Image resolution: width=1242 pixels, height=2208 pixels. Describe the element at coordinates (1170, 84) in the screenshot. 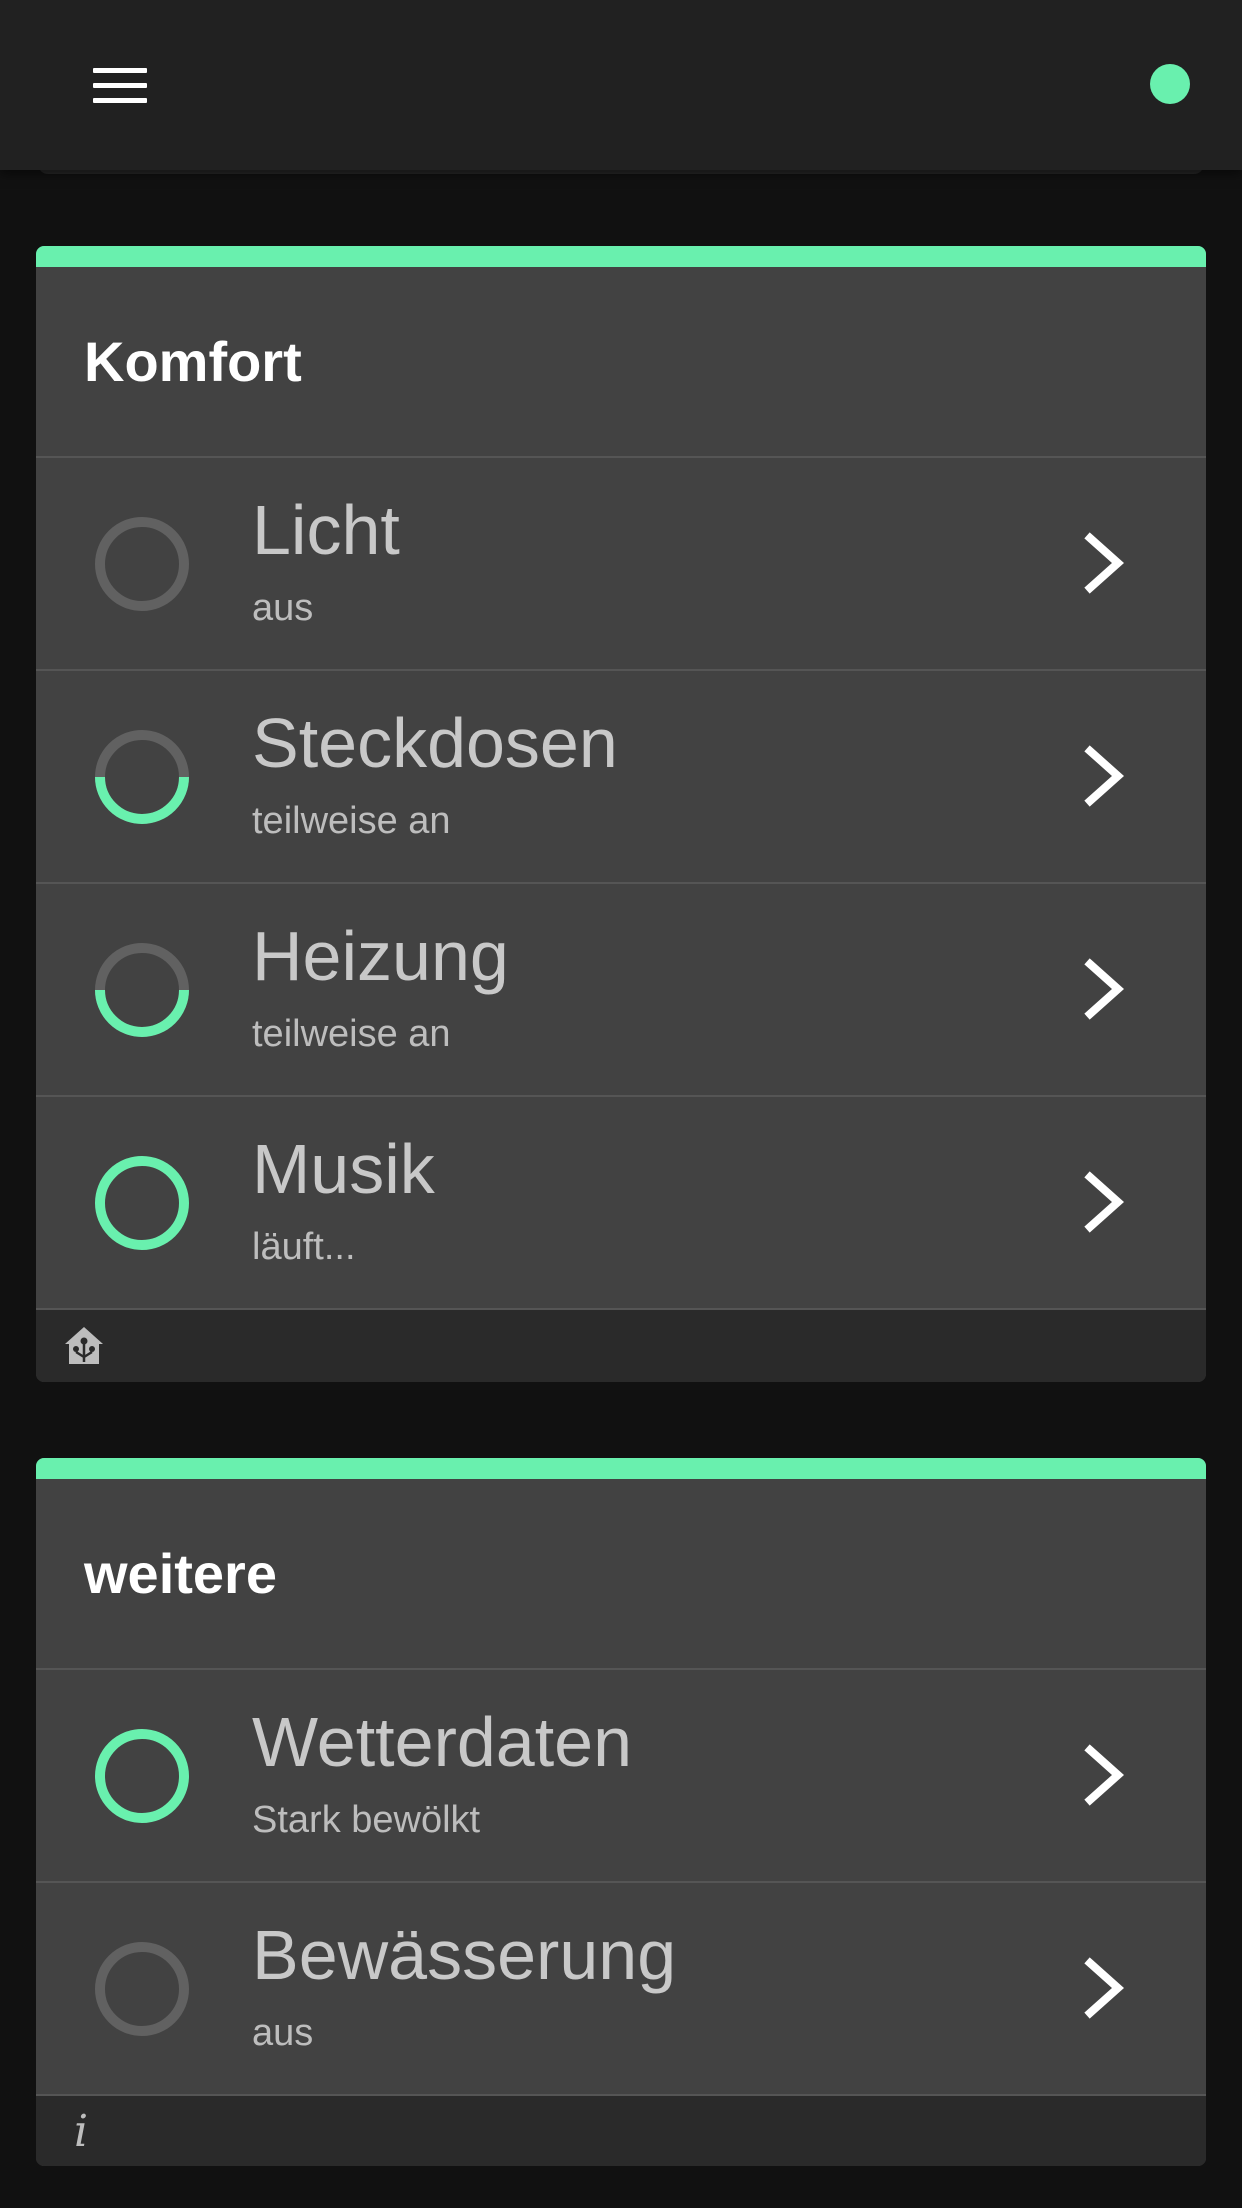

I see `connection-status-dot` at that location.